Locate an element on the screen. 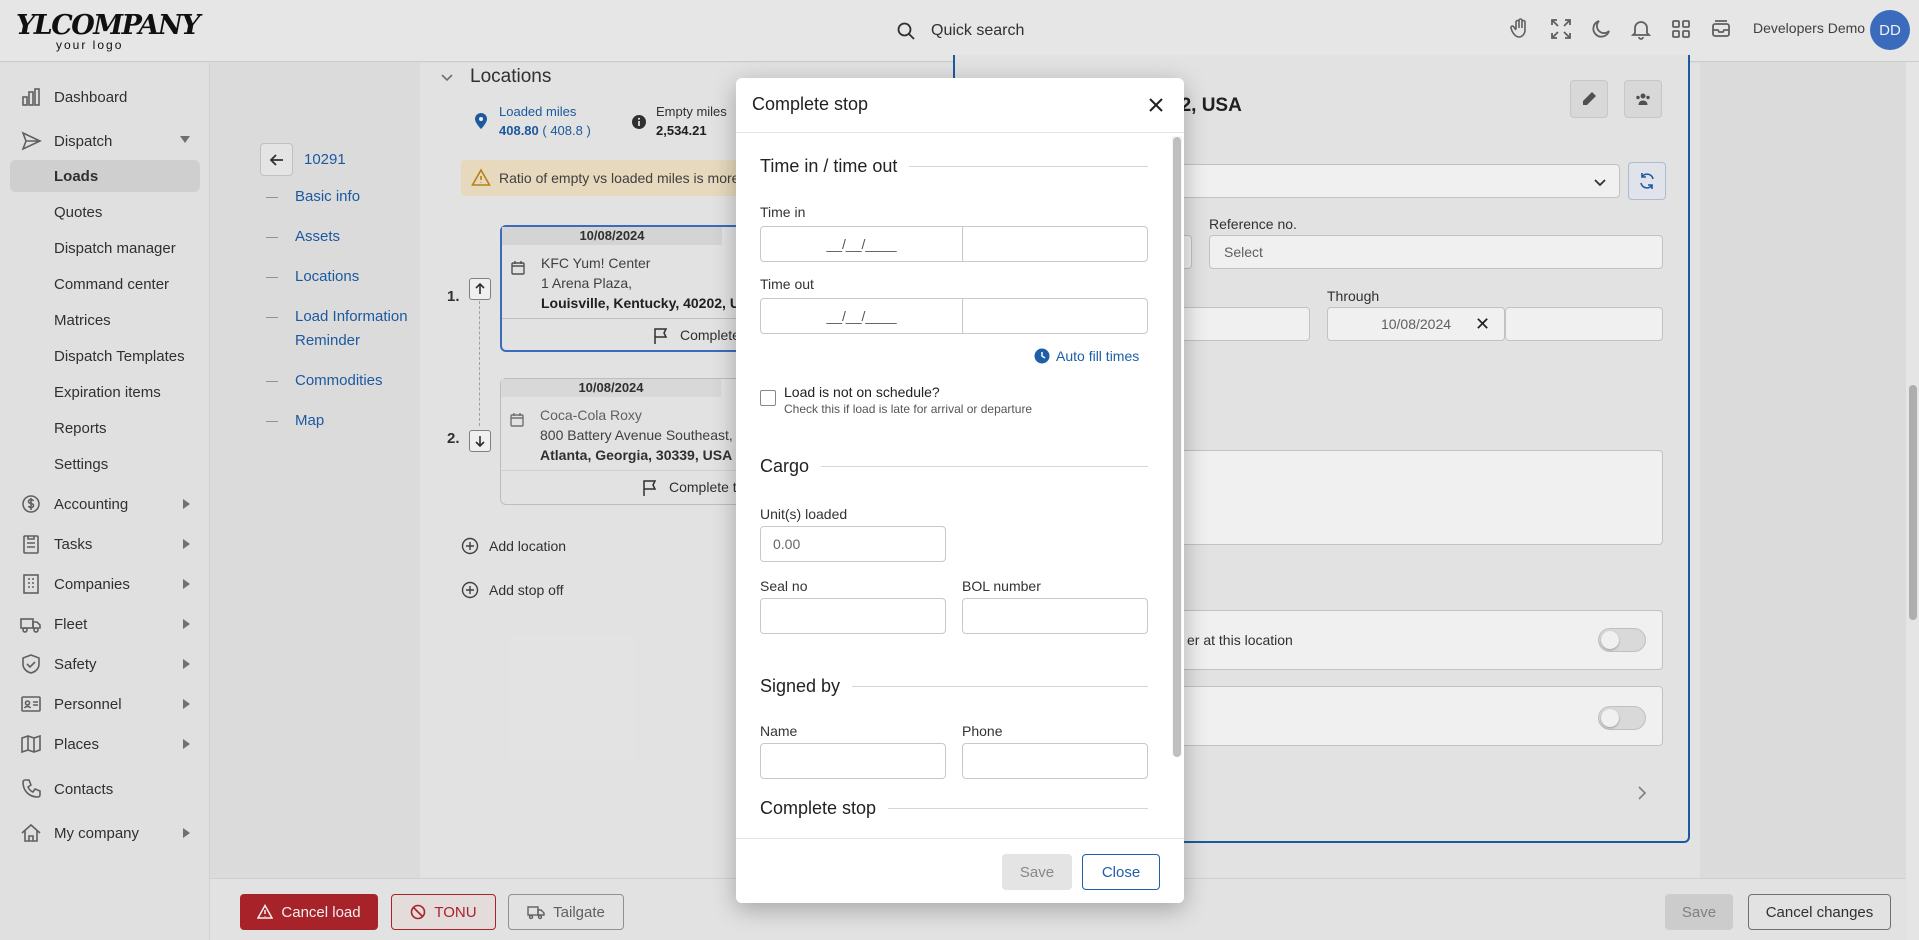 Image resolution: width=1919 pixels, height=940 pixels. clock-icon is located at coordinates (1042, 356).